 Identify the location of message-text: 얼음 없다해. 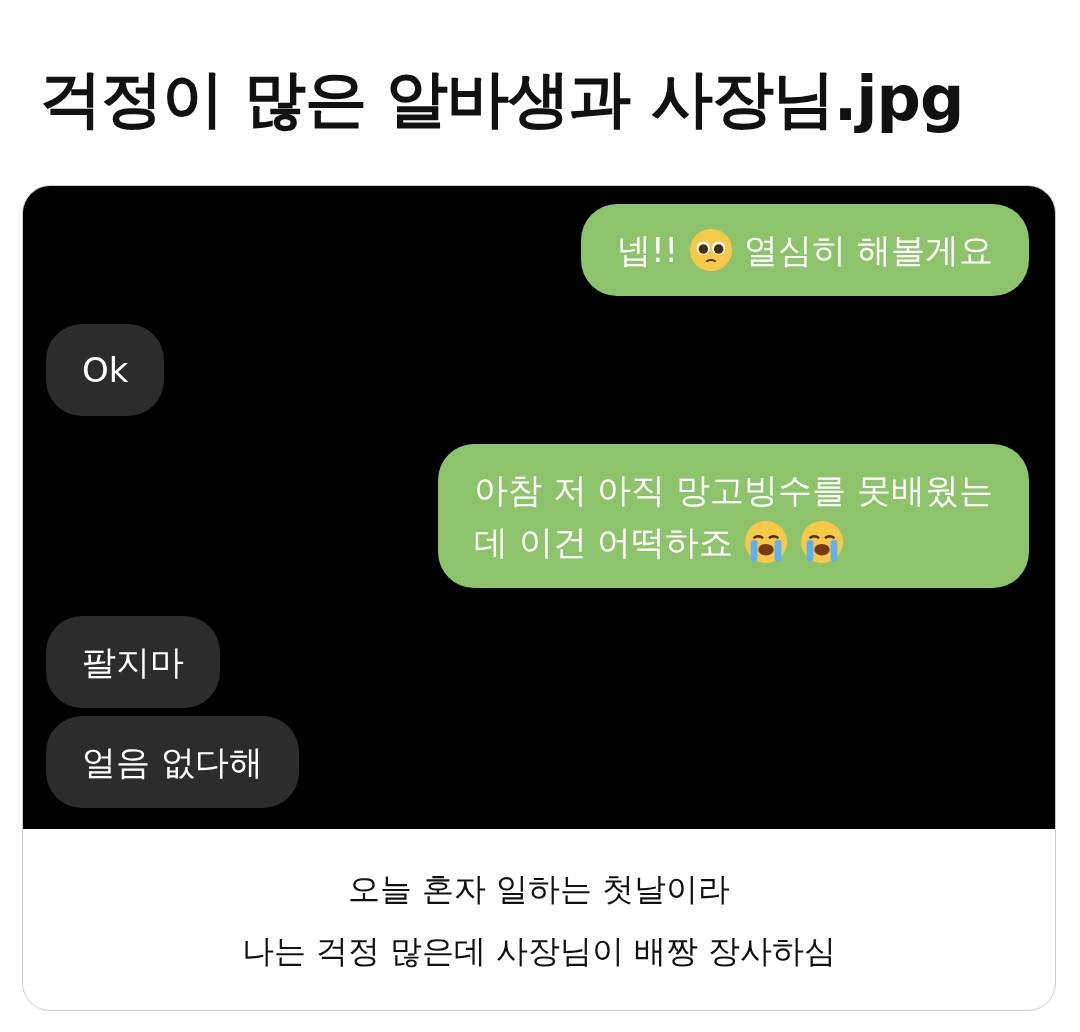
(172, 762).